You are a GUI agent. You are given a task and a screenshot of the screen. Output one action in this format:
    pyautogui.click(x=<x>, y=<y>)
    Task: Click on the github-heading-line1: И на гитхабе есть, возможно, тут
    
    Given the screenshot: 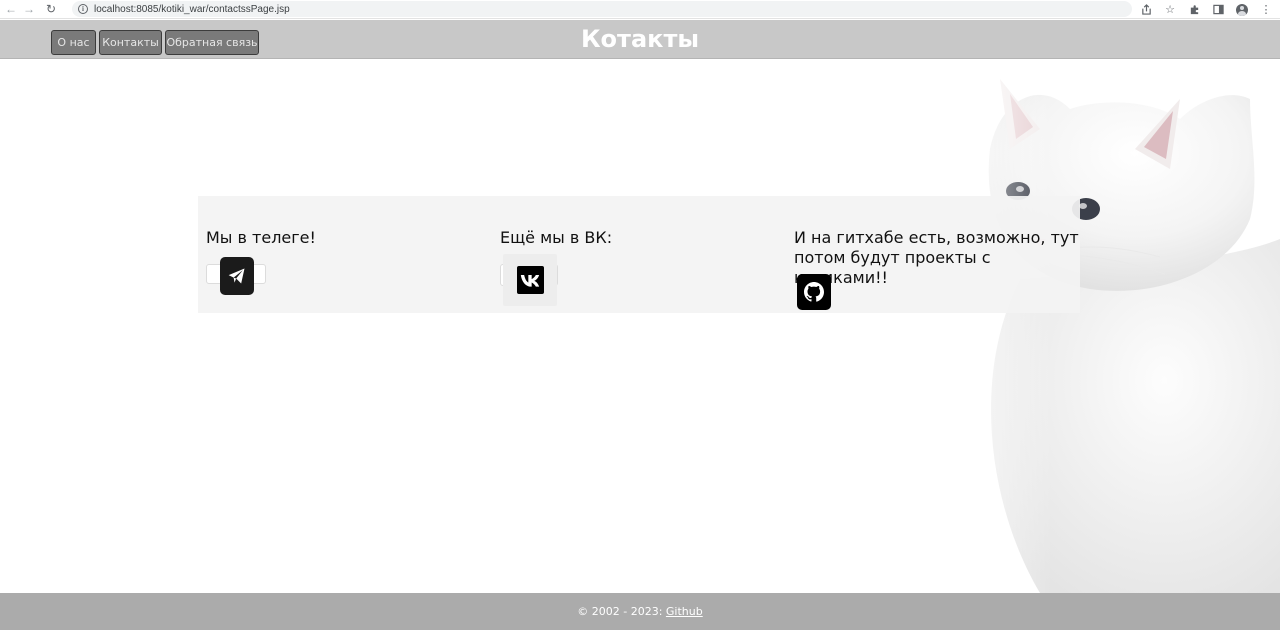 What is the action you would take?
    pyautogui.click(x=936, y=237)
    